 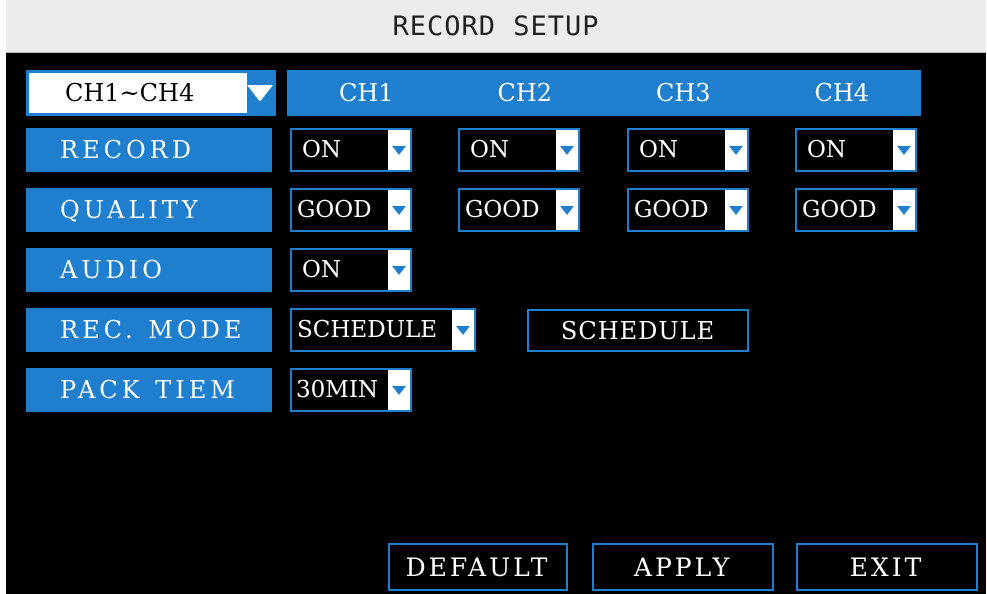 I want to click on channel-header-ch4: CH4, so click(x=842, y=93).